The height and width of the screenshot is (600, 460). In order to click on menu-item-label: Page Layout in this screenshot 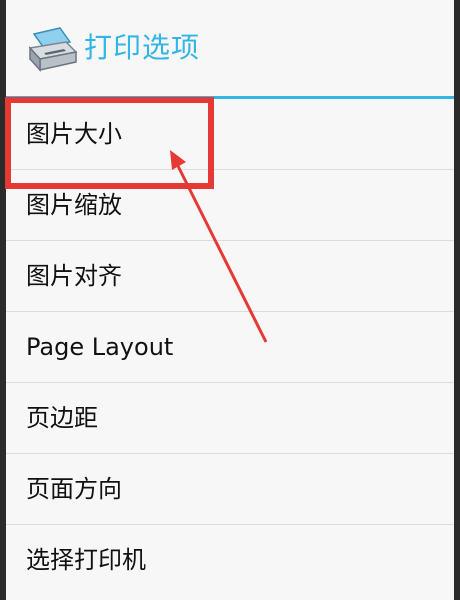, I will do `click(100, 347)`.